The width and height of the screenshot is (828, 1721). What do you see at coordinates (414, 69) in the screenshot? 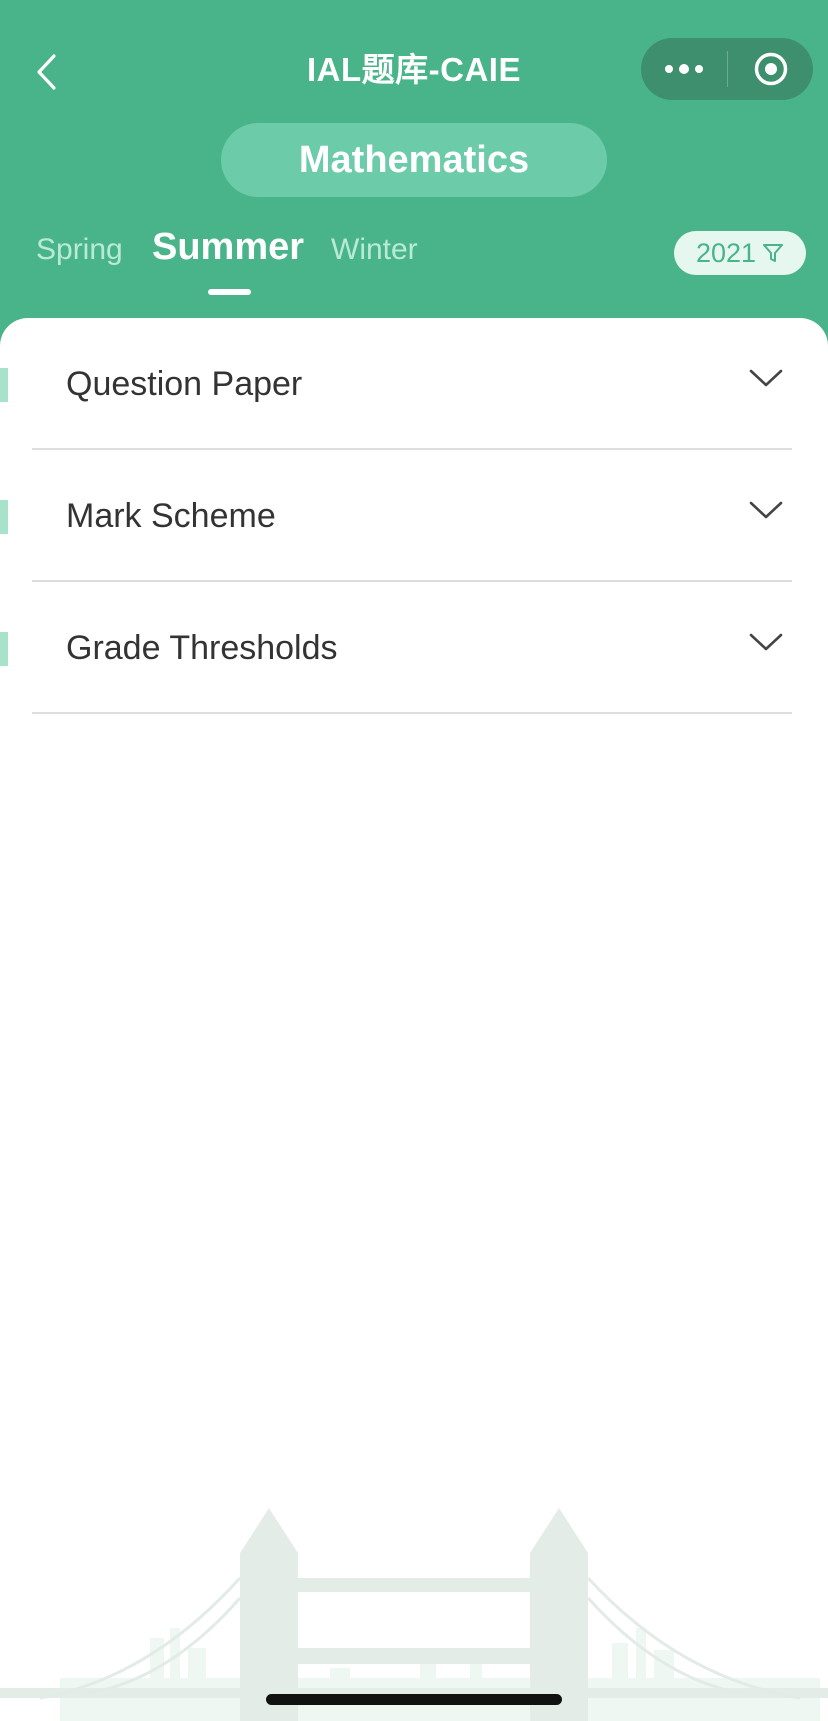
I see `page-title: IAL题库-CAIE` at bounding box center [414, 69].